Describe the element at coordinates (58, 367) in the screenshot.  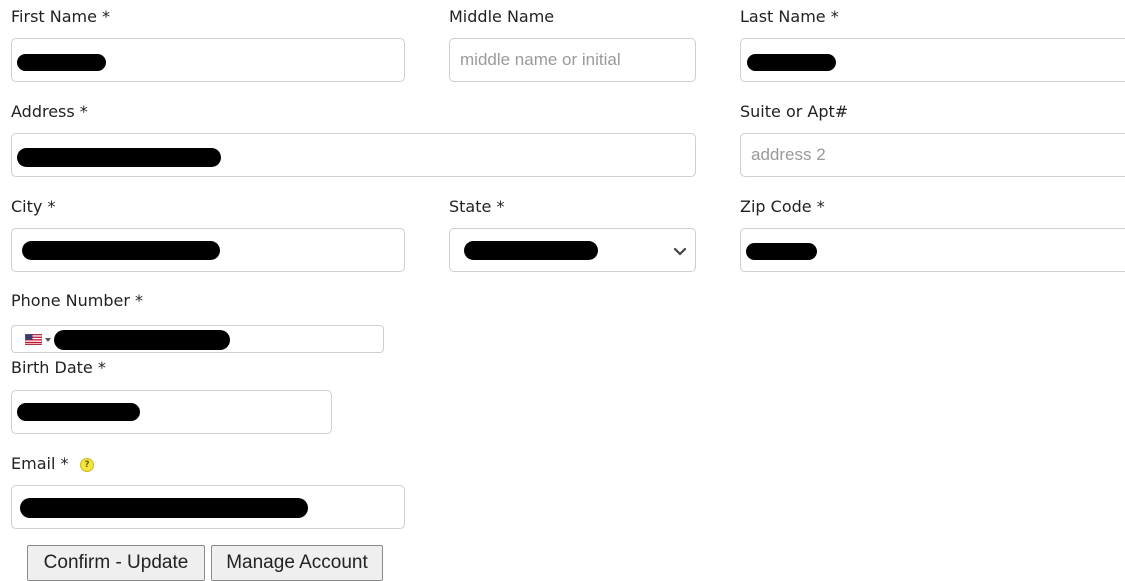
I see `birth-date-label: Birth Date *` at that location.